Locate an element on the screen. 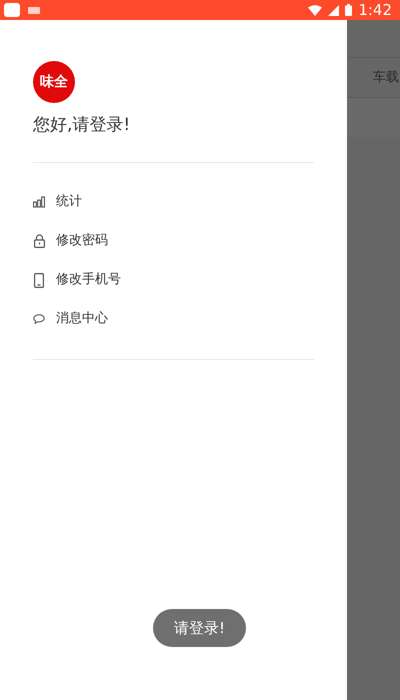 Image resolution: width=400 pixels, height=700 pixels. bar-chart-icon is located at coordinates (39, 202).